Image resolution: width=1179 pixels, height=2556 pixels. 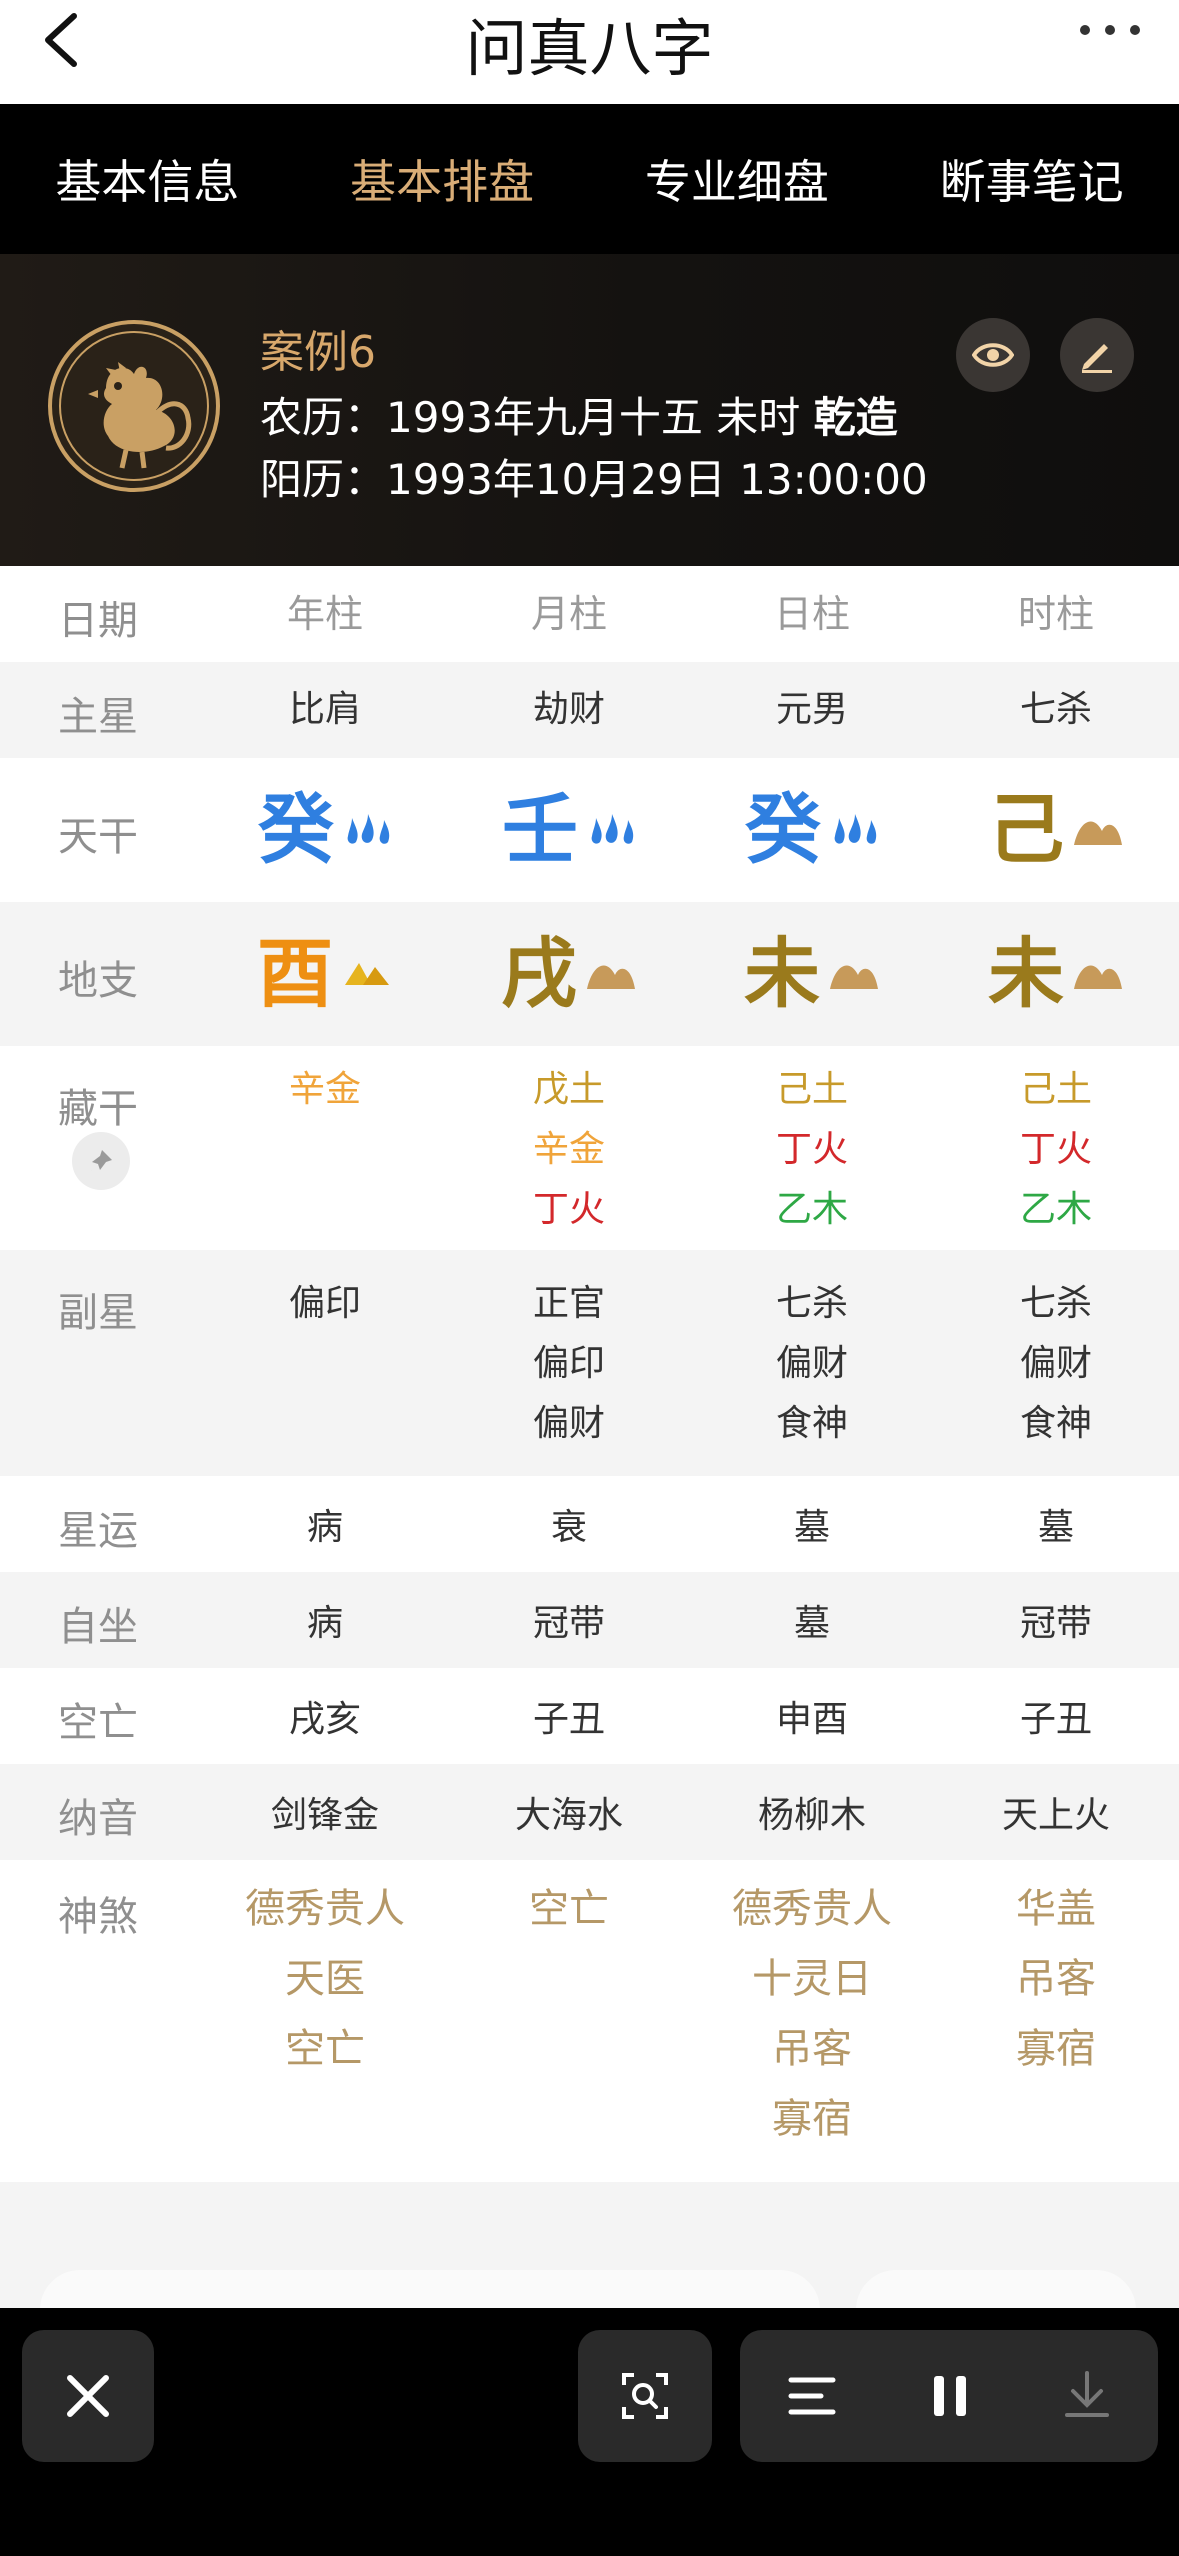 What do you see at coordinates (811, 1719) in the screenshot?
I see `void-cell: 申酉` at bounding box center [811, 1719].